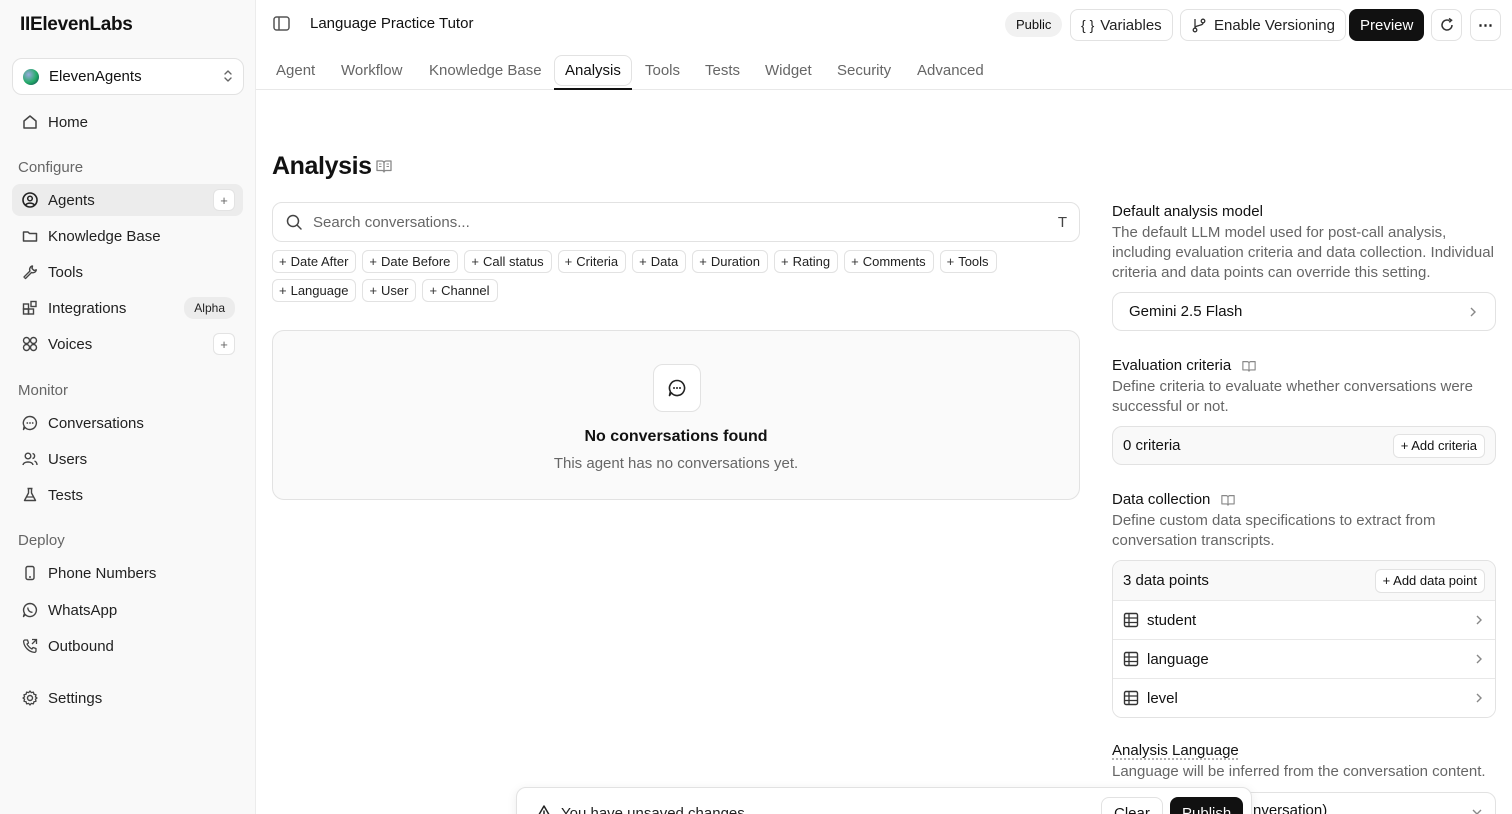 This screenshot has height=814, width=1512. Describe the element at coordinates (319, 290) in the screenshot. I see `filter-label: Language` at that location.